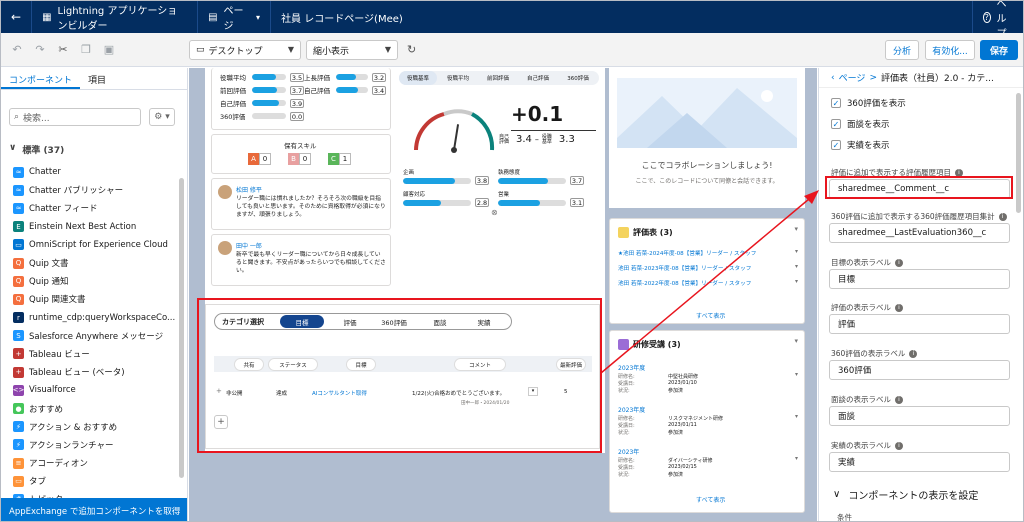 The image size is (1024, 522). What do you see at coordinates (63, 50) in the screenshot?
I see `cut-icon: ✂` at bounding box center [63, 50].